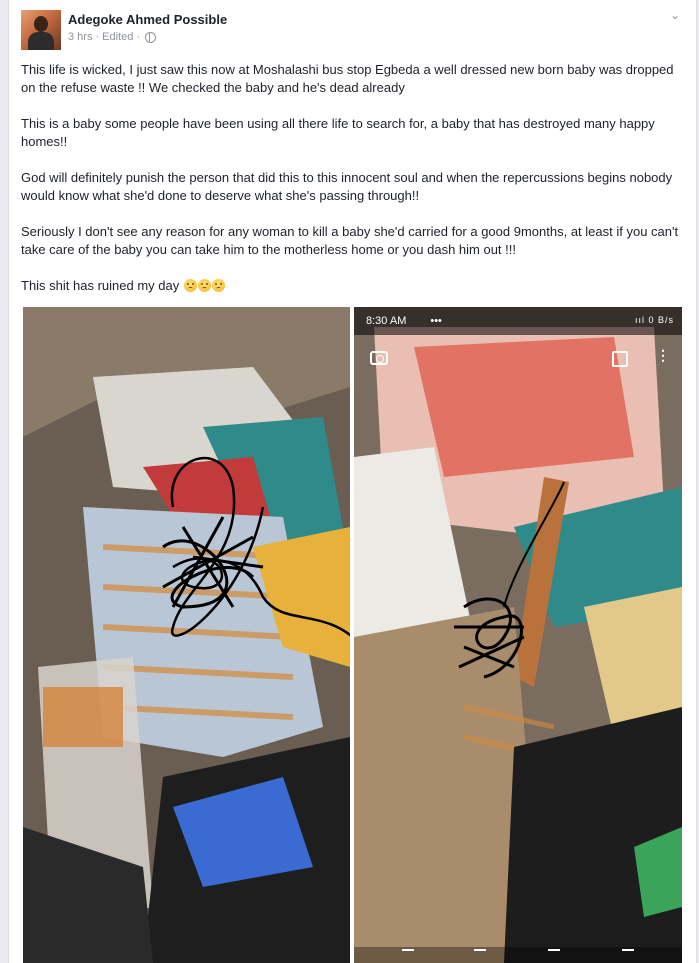 The width and height of the screenshot is (699, 963). What do you see at coordinates (386, 321) in the screenshot?
I see `status-time: 8:30 AM` at bounding box center [386, 321].